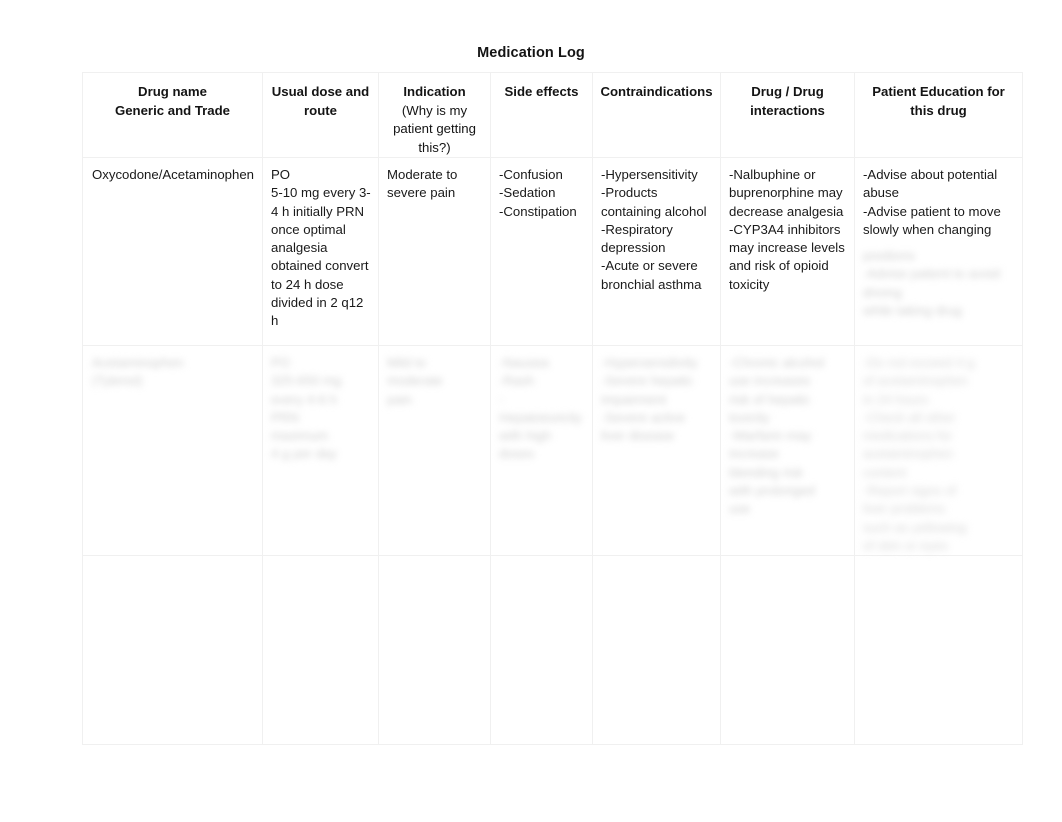  Describe the element at coordinates (172, 251) in the screenshot. I see `cell-drug-name: Oxycodone/Acetaminophen` at that location.